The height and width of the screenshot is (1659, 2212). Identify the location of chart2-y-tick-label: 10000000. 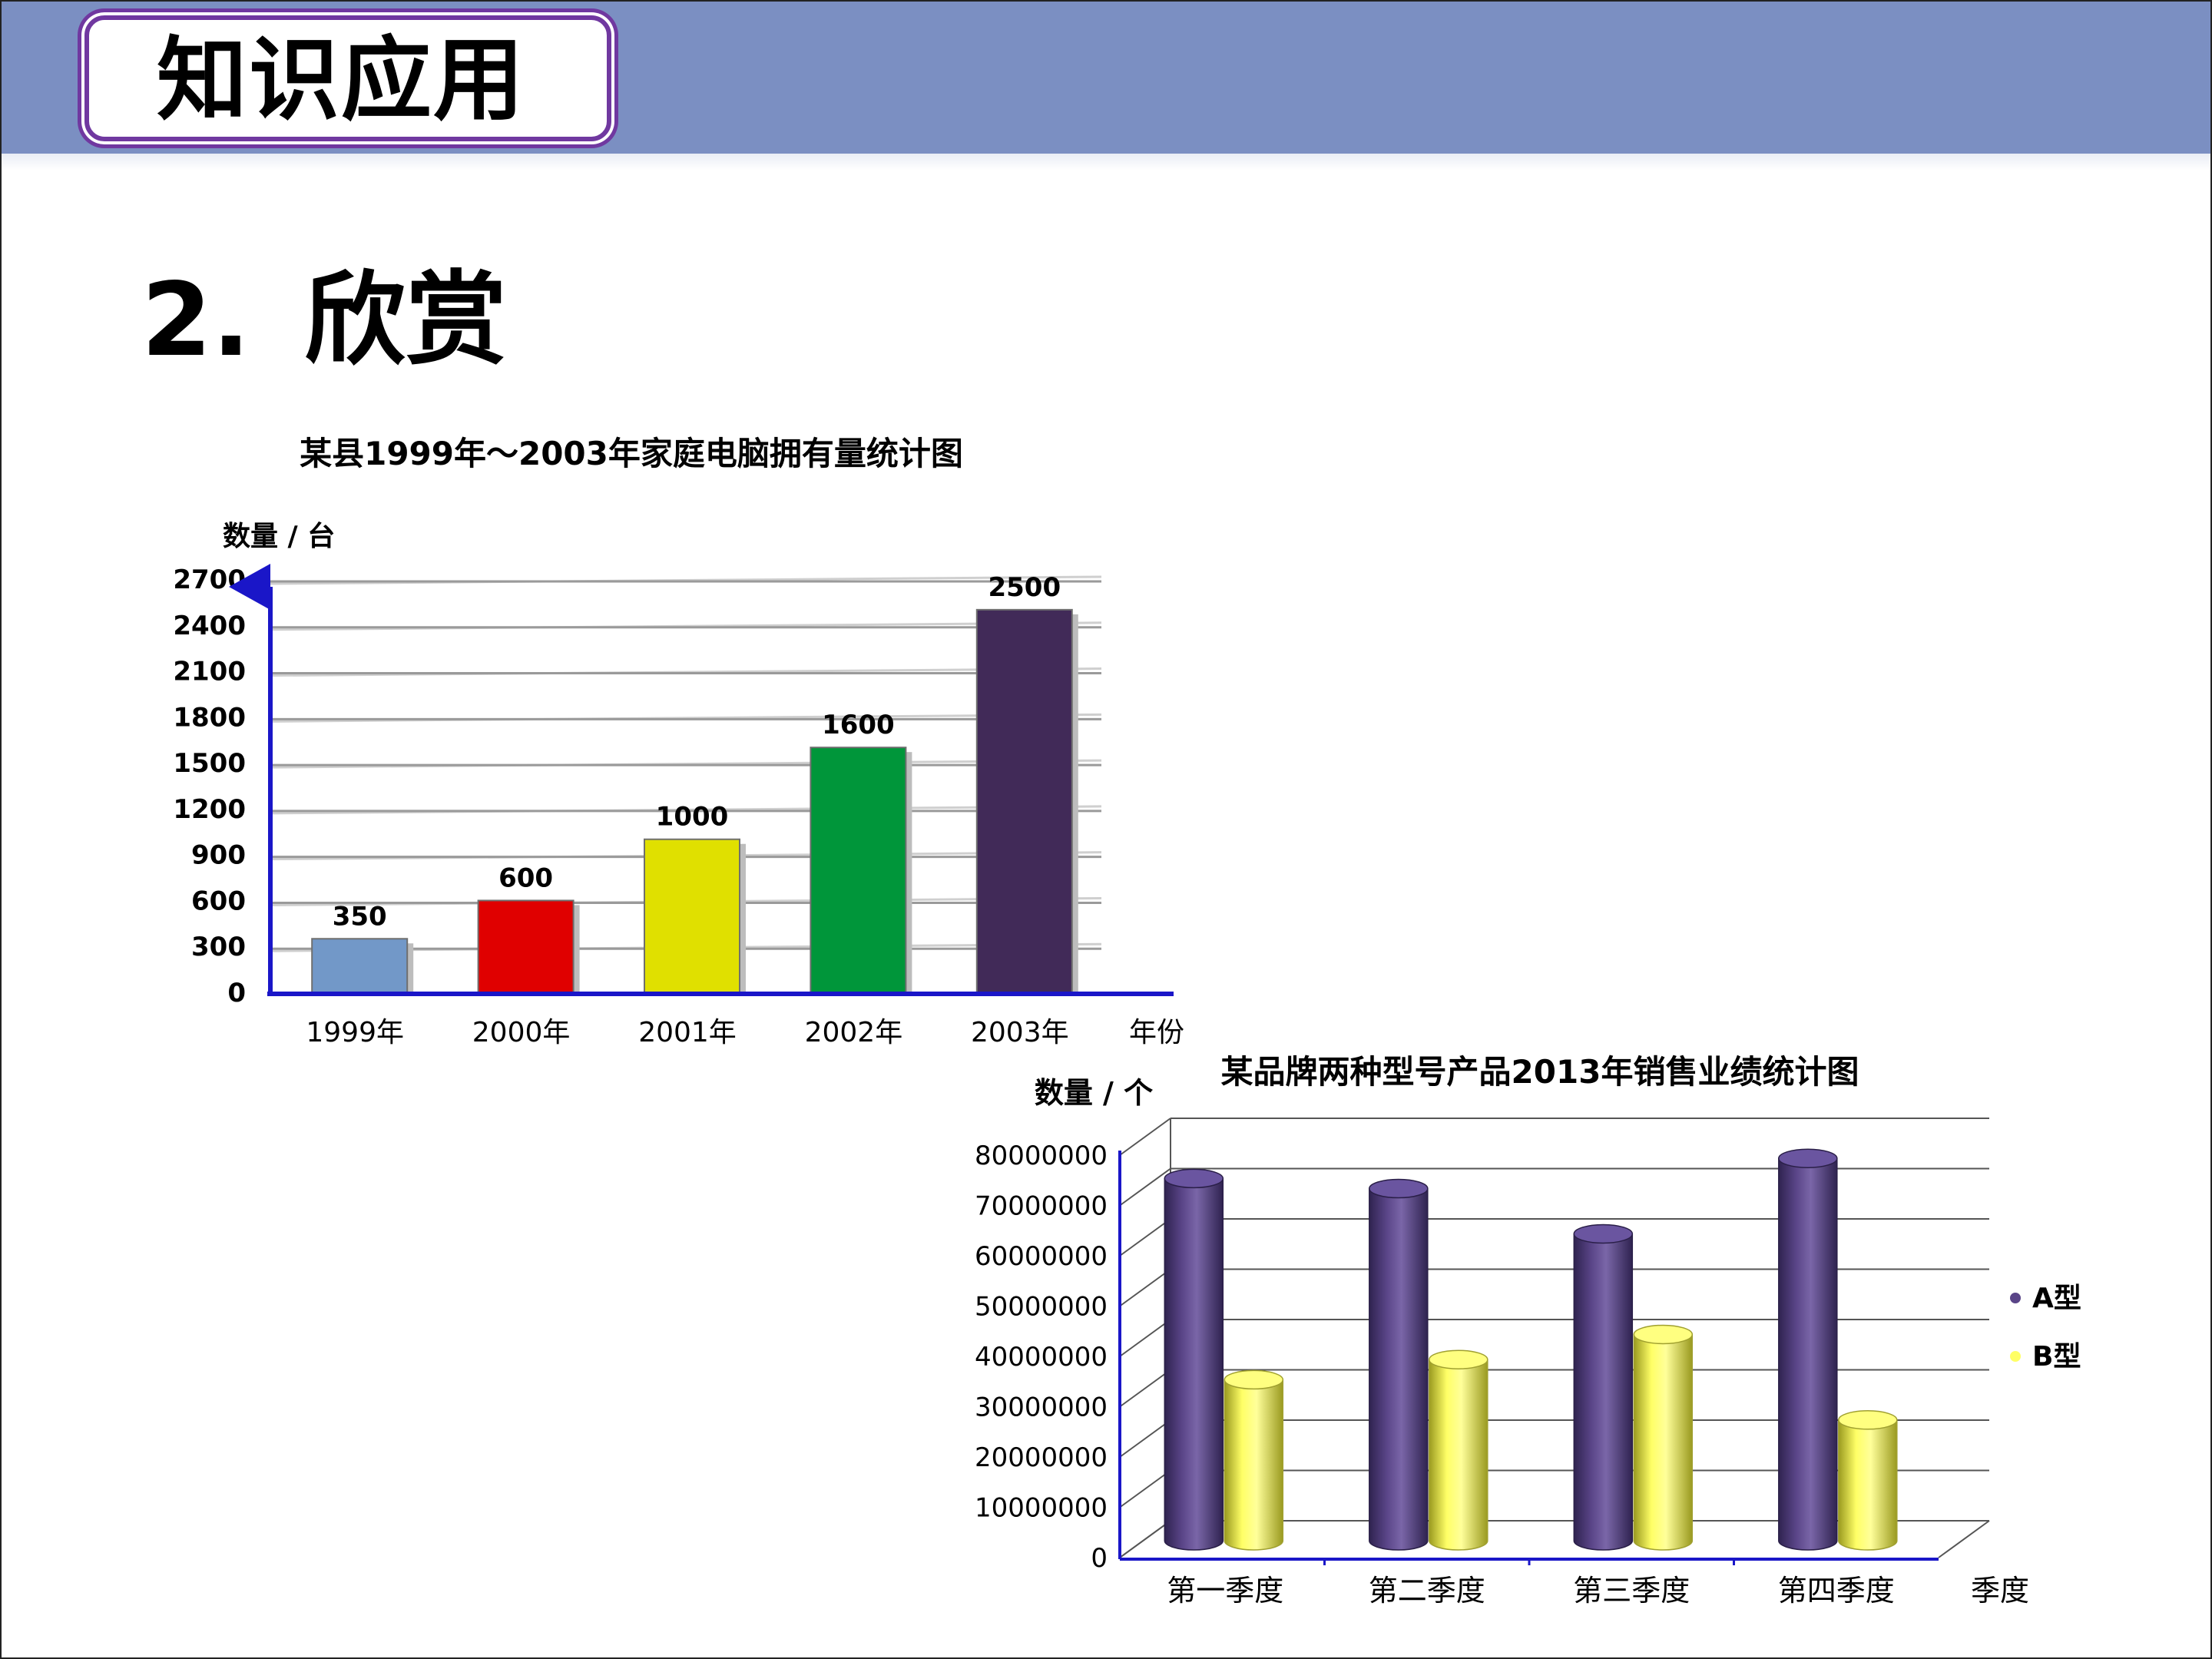
(1041, 1509).